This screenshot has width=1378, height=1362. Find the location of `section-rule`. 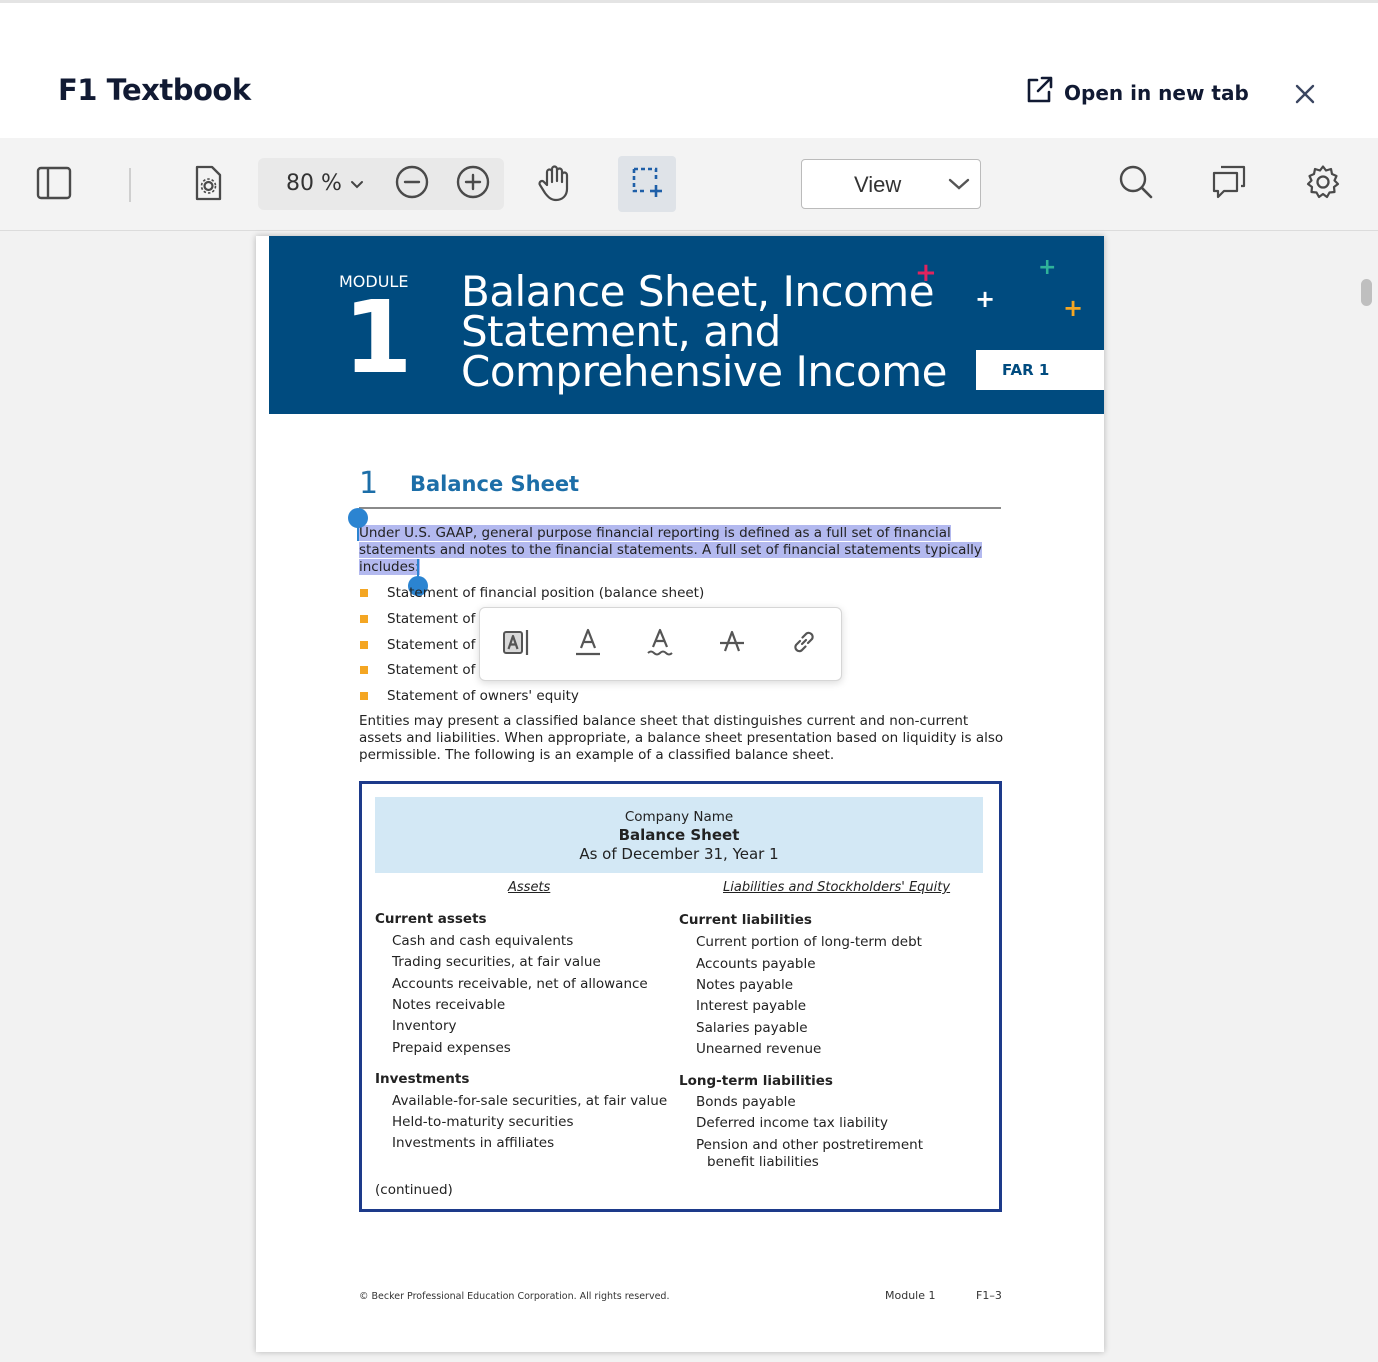

section-rule is located at coordinates (680, 508).